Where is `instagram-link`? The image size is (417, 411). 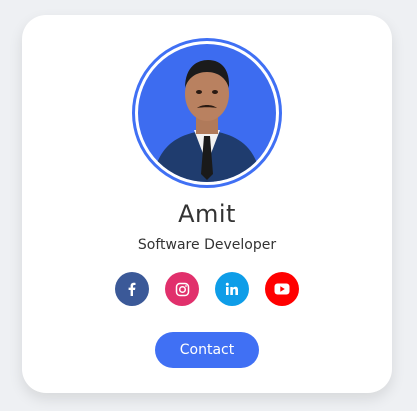
instagram-link is located at coordinates (182, 289).